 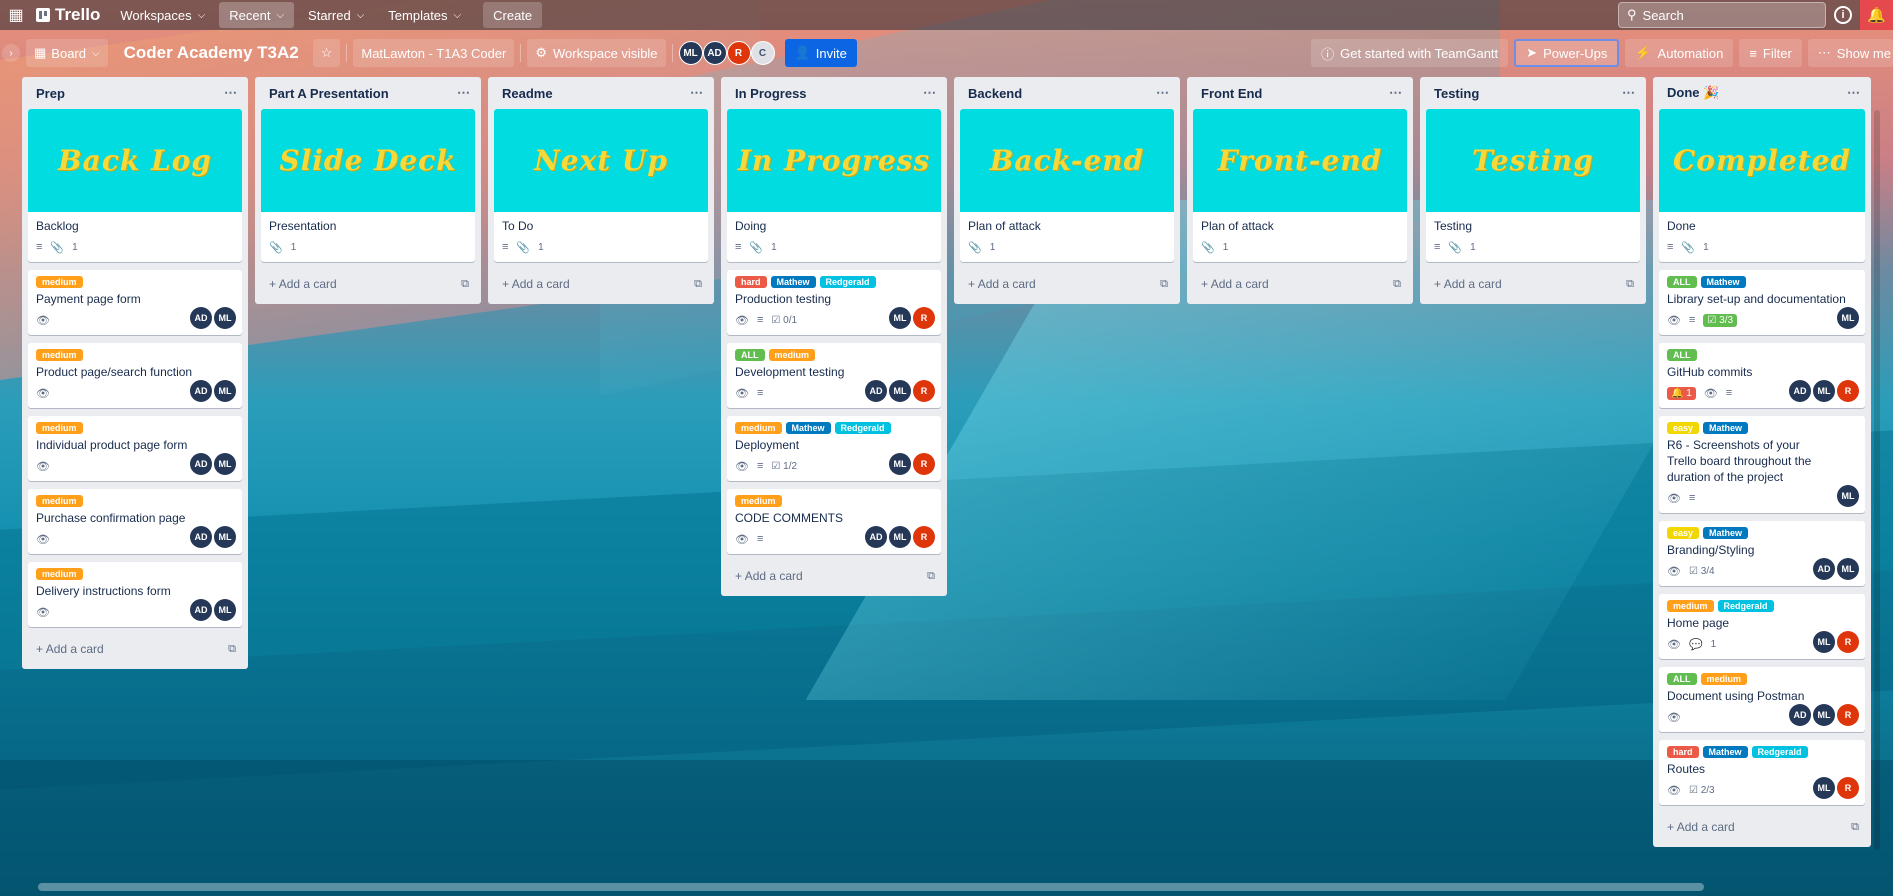 I want to click on list-item: medium Redgerald Home page 👁 💬 1 ML R, so click(x=1762, y=626).